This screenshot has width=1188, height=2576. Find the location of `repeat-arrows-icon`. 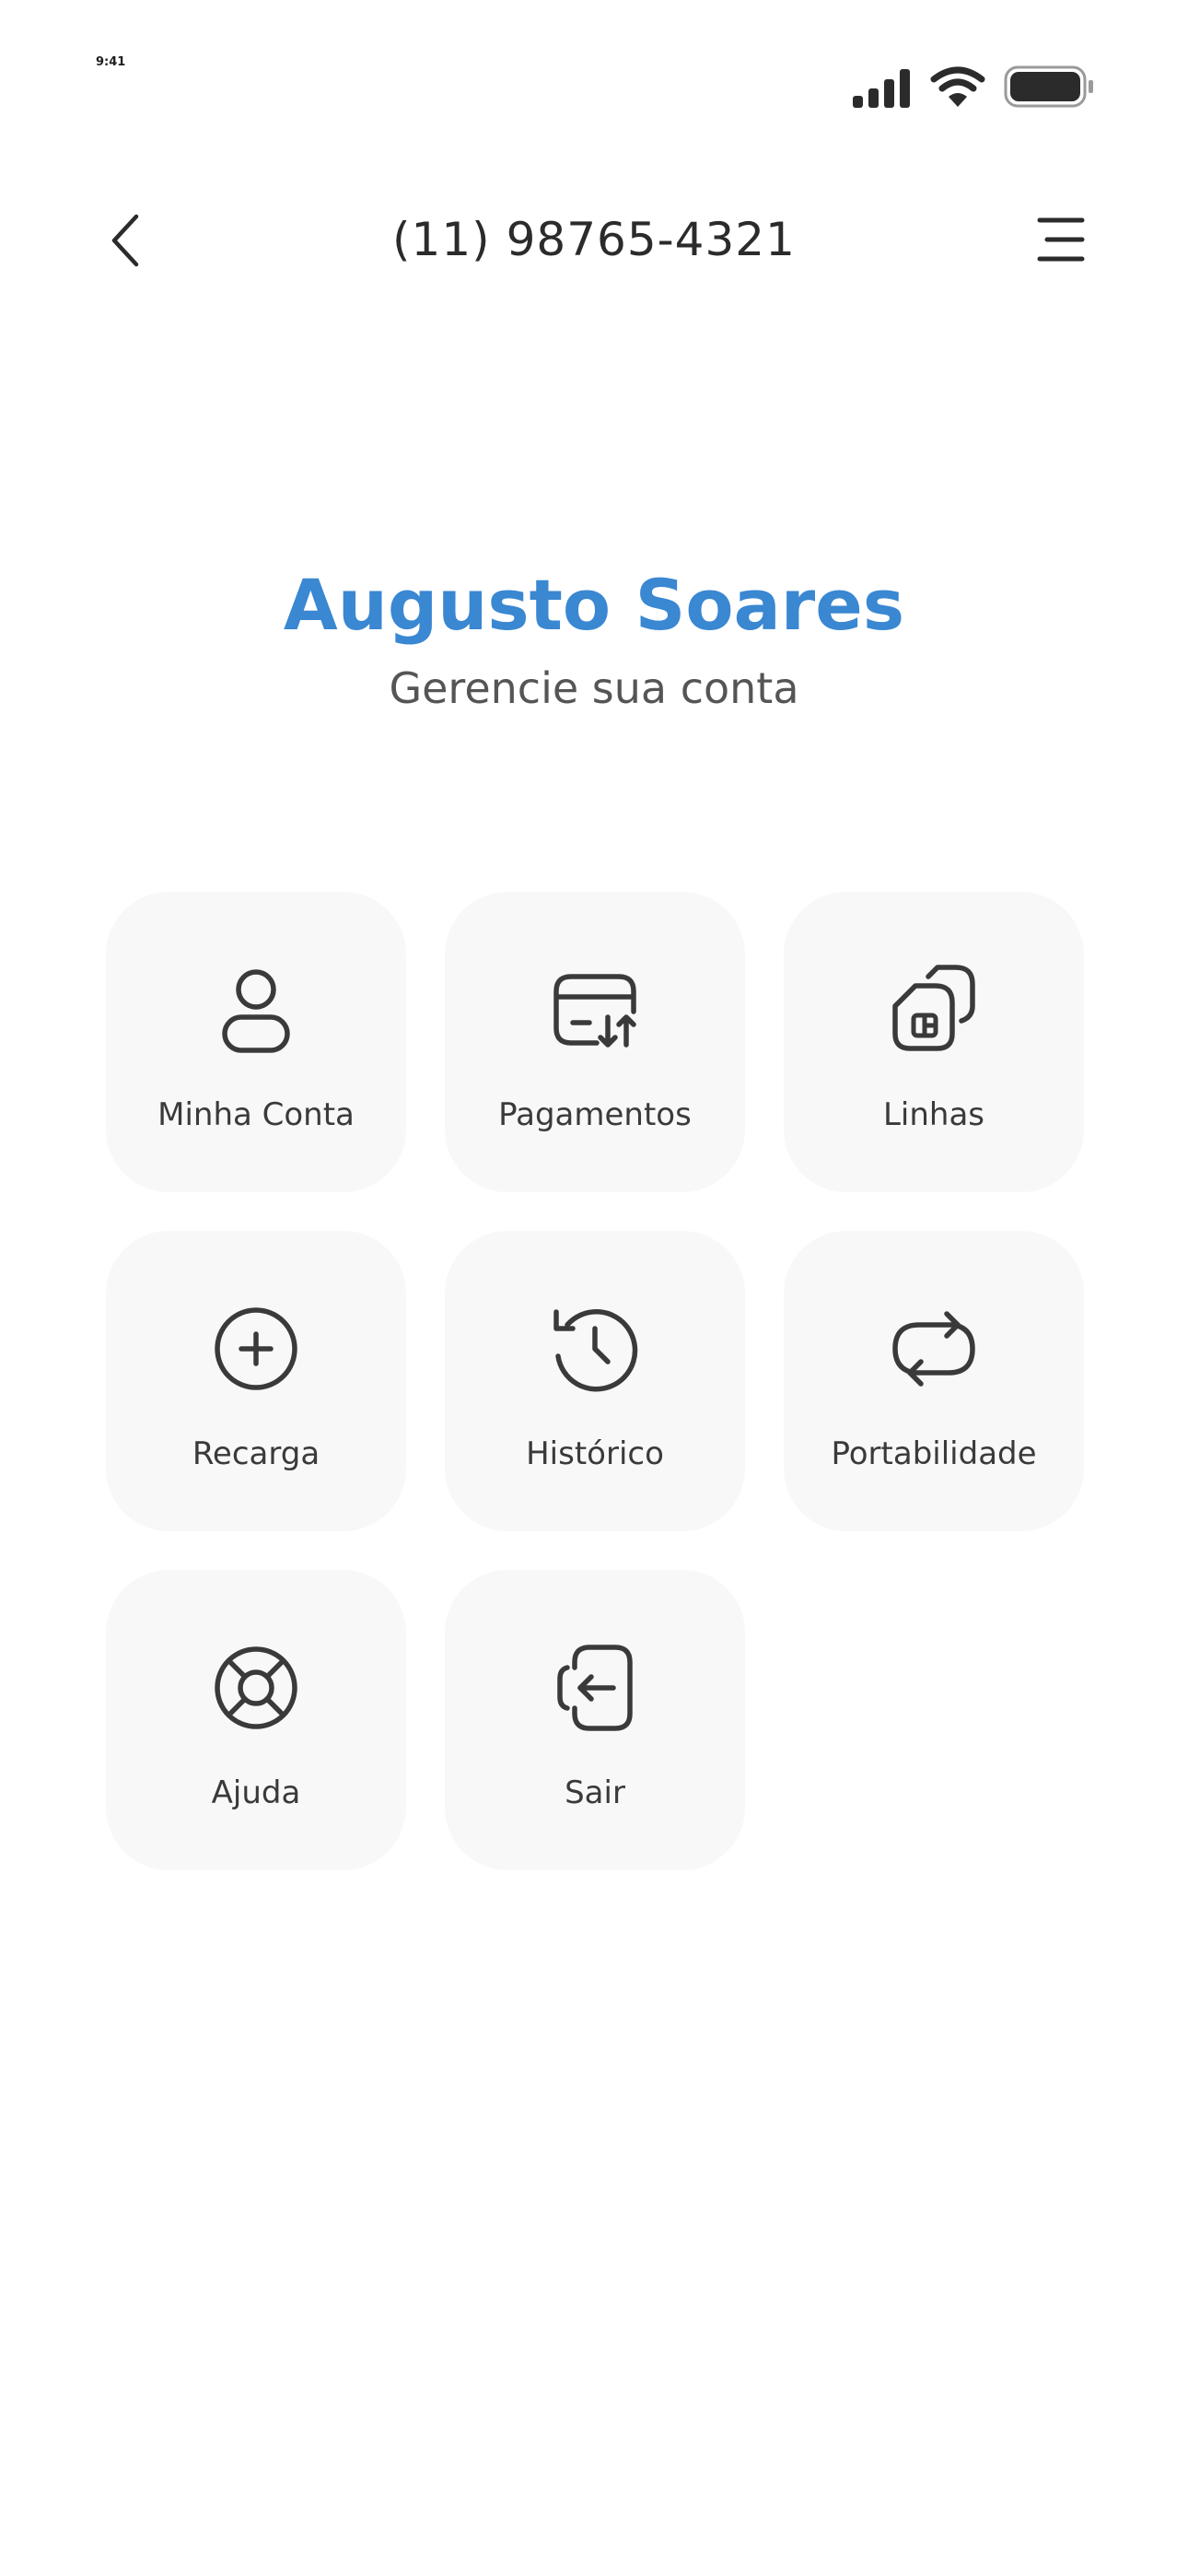

repeat-arrows-icon is located at coordinates (934, 1349).